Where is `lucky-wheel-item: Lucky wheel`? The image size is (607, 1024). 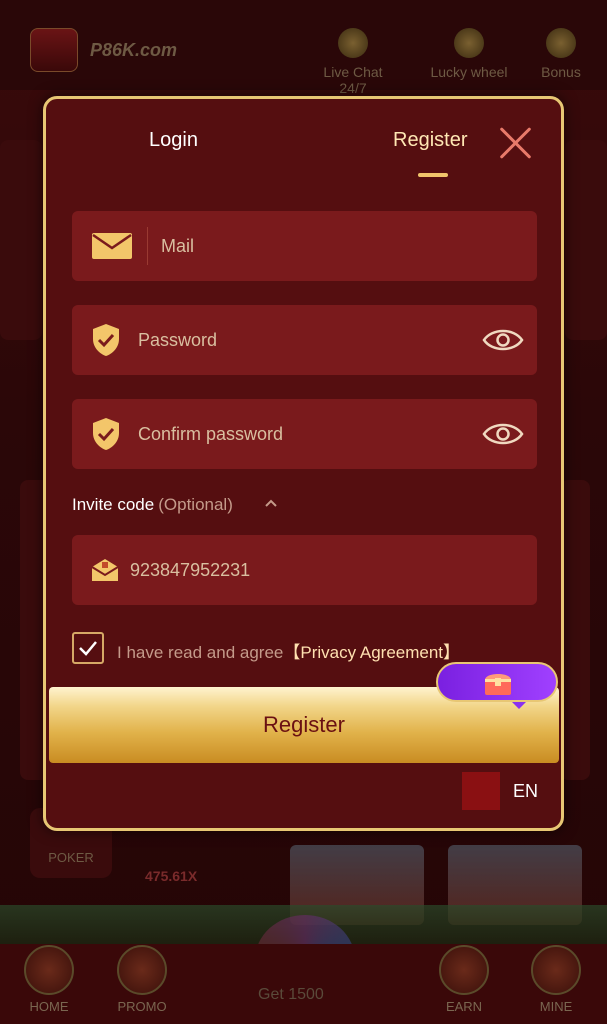 lucky-wheel-item: Lucky wheel is located at coordinates (469, 54).